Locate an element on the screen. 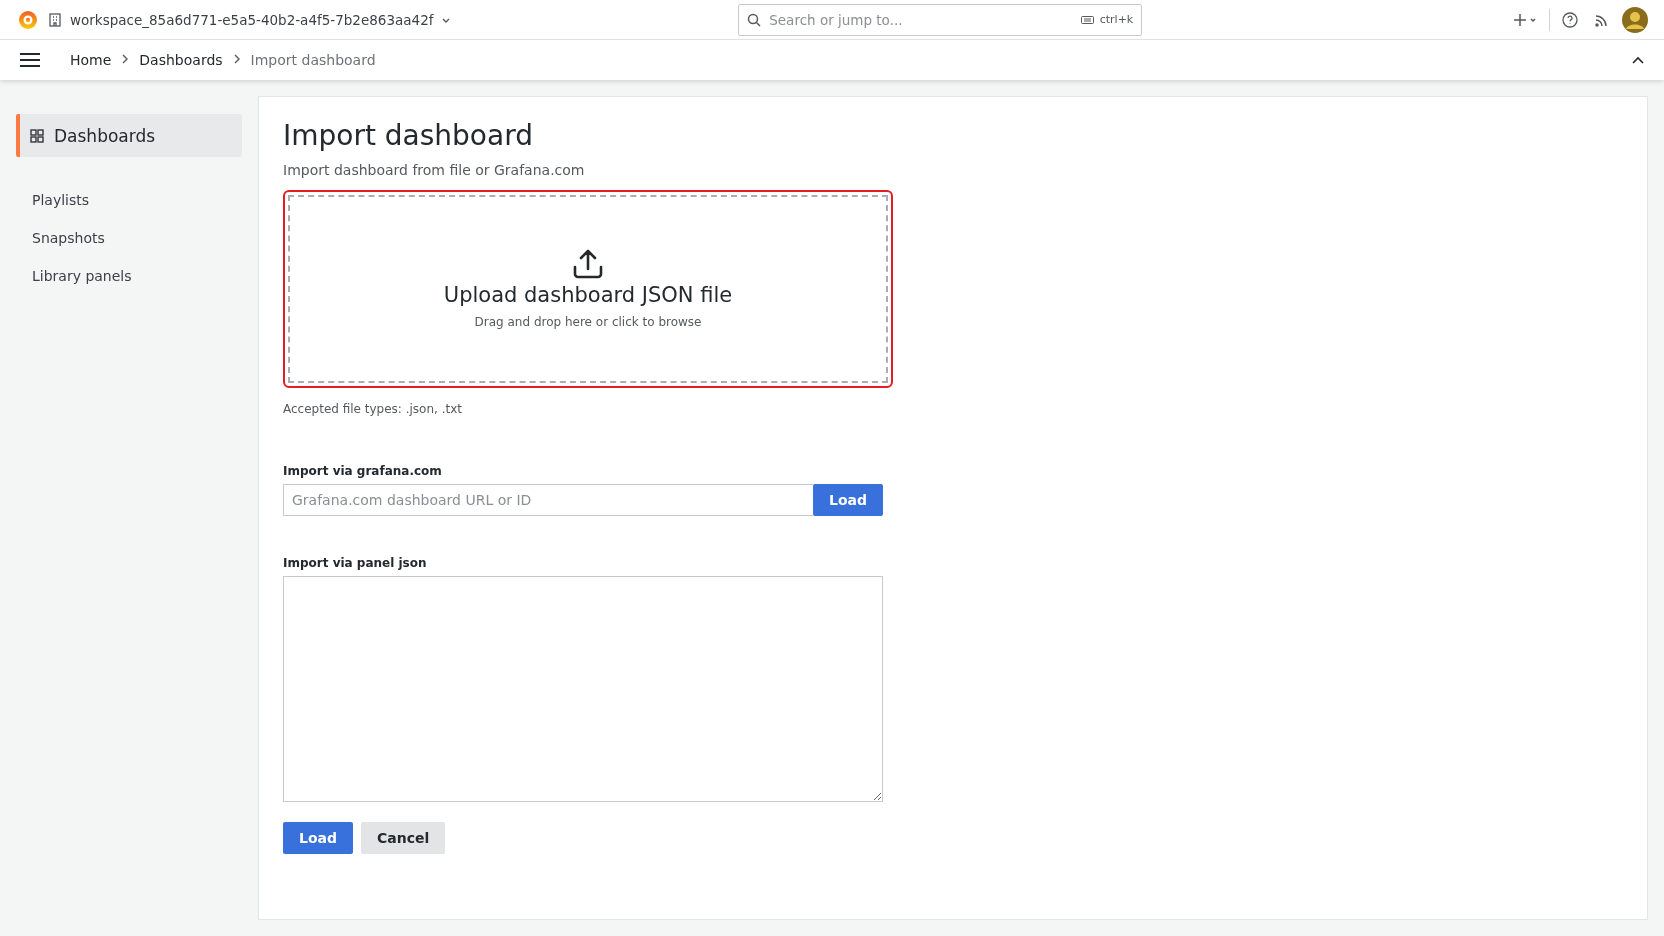 This screenshot has width=1664, height=936. form-button: Cancel is located at coordinates (403, 838).